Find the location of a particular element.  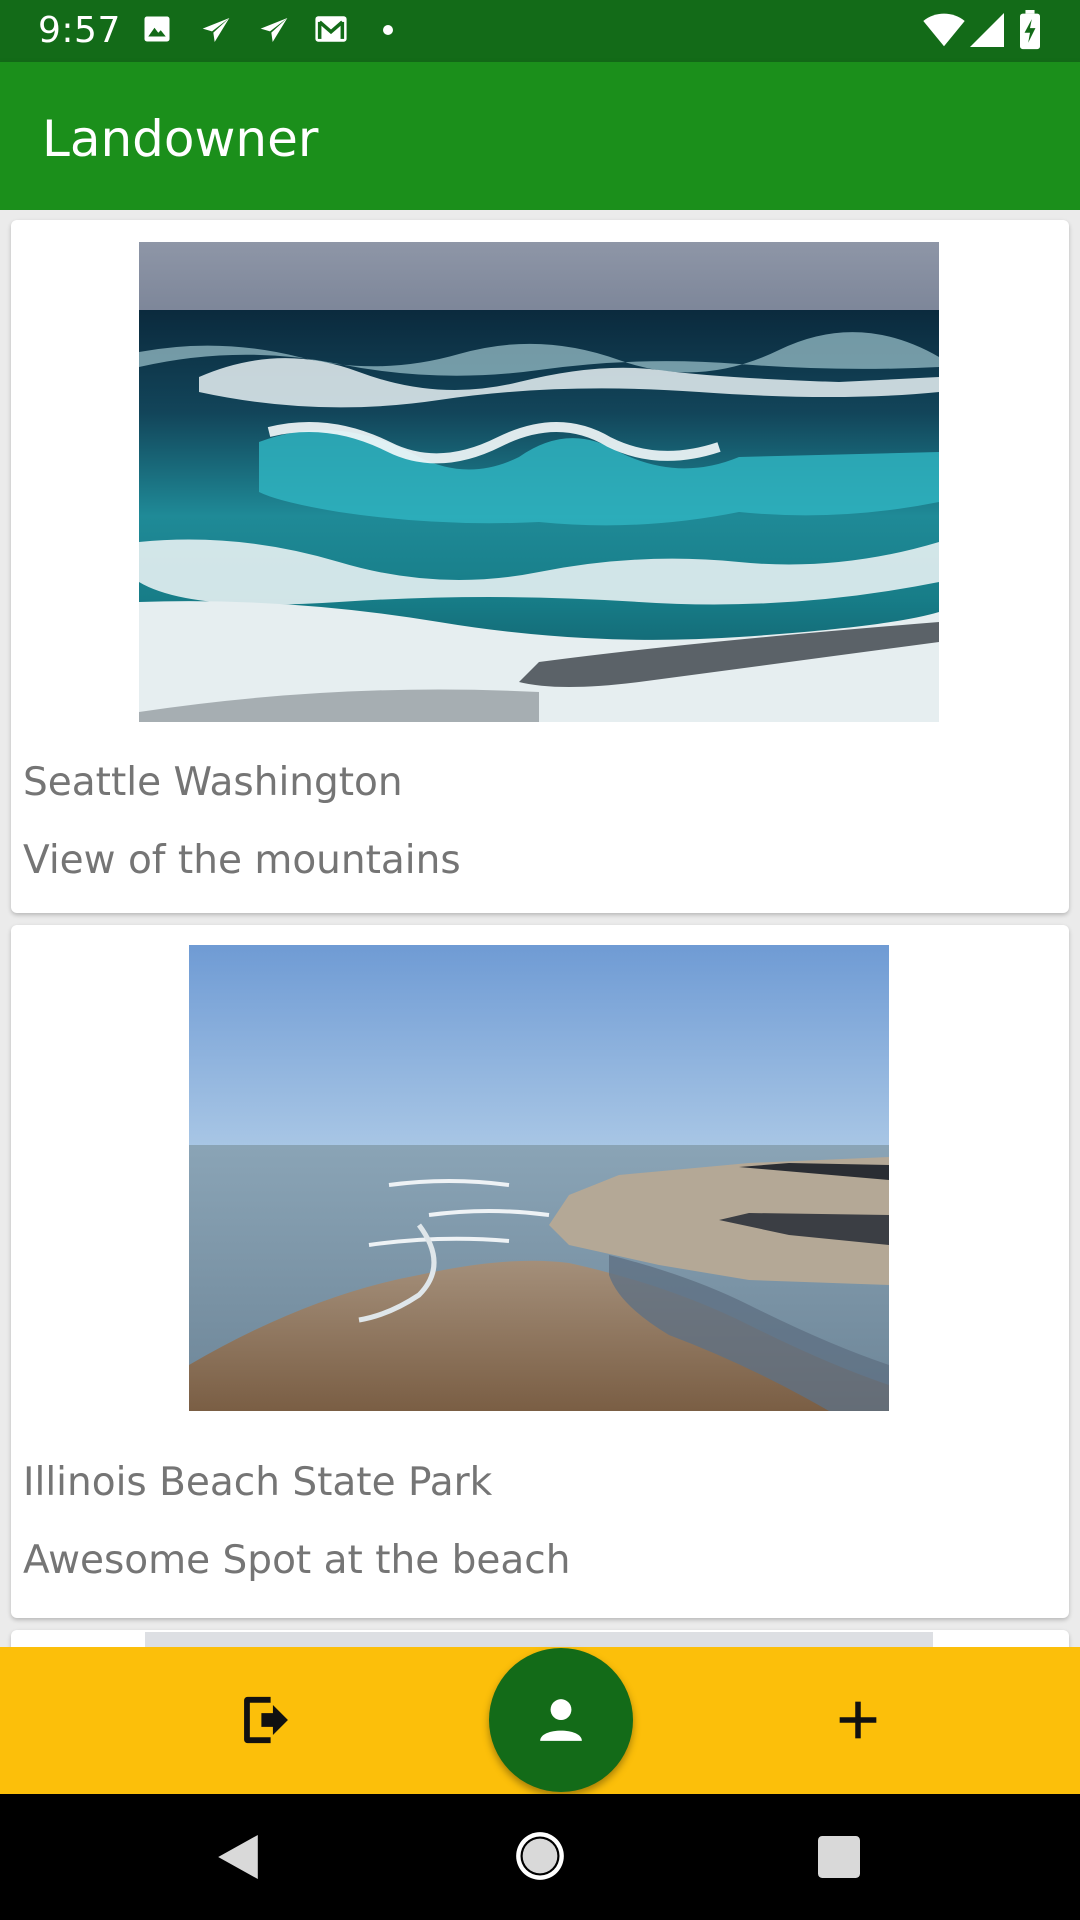

home-icon is located at coordinates (540, 1856).